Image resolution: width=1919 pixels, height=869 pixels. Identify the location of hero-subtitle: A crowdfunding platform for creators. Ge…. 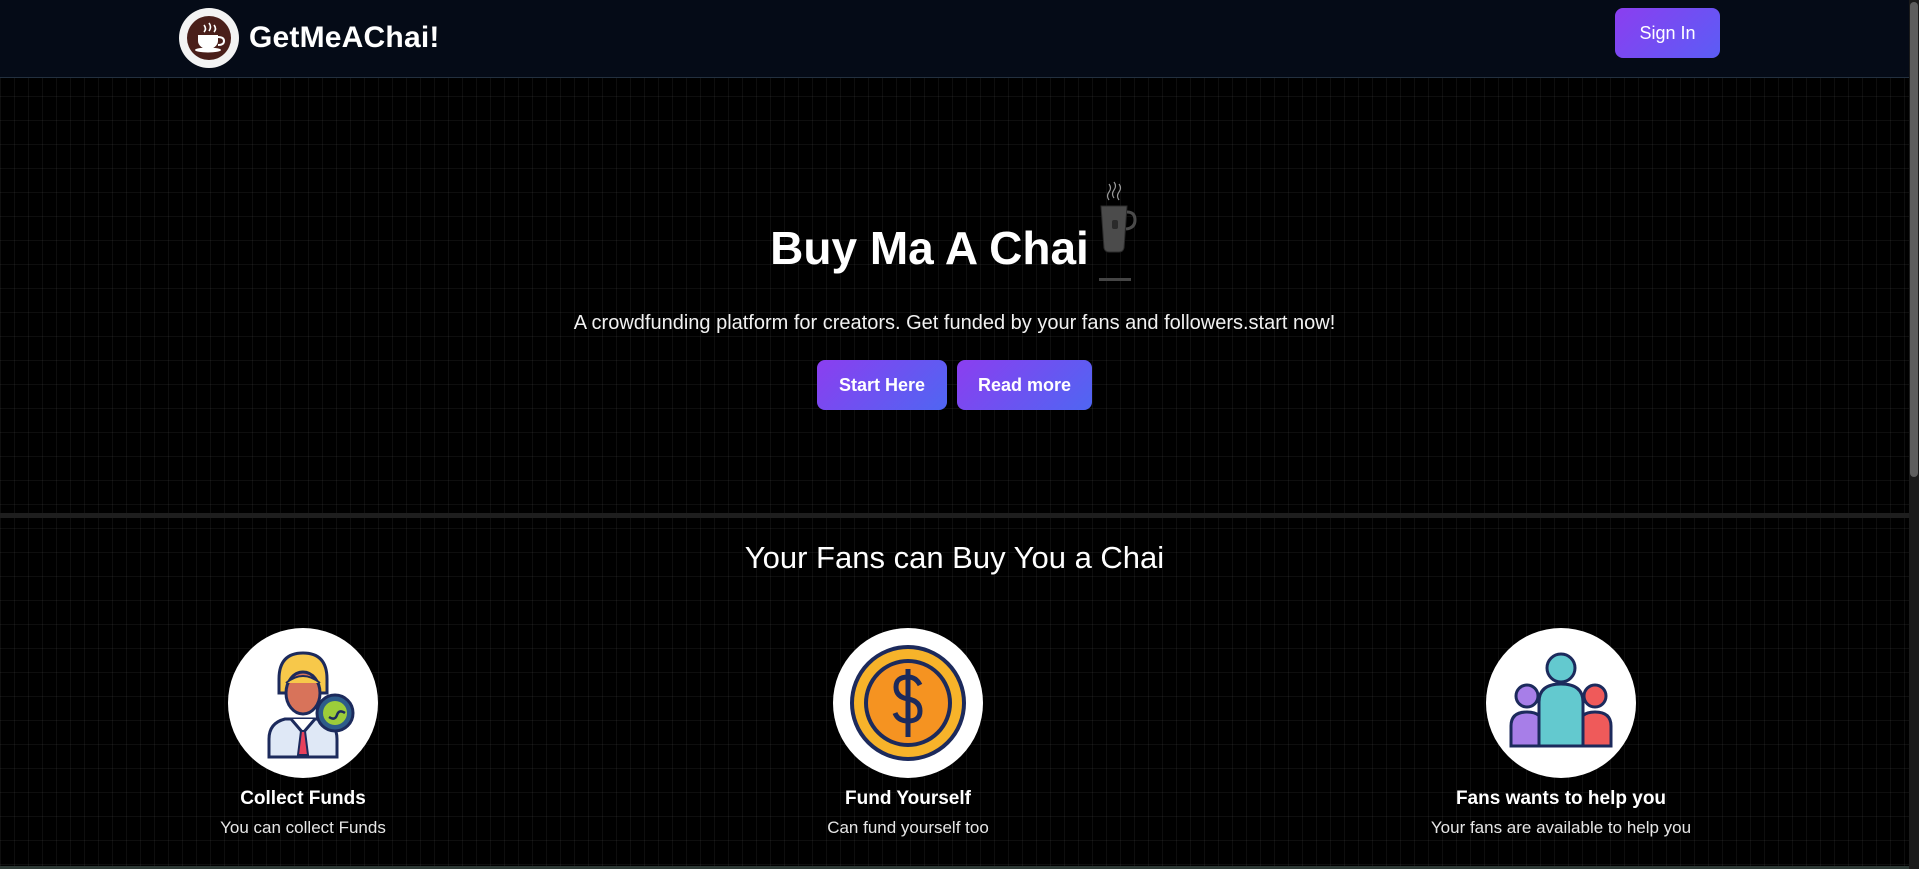
(954, 323).